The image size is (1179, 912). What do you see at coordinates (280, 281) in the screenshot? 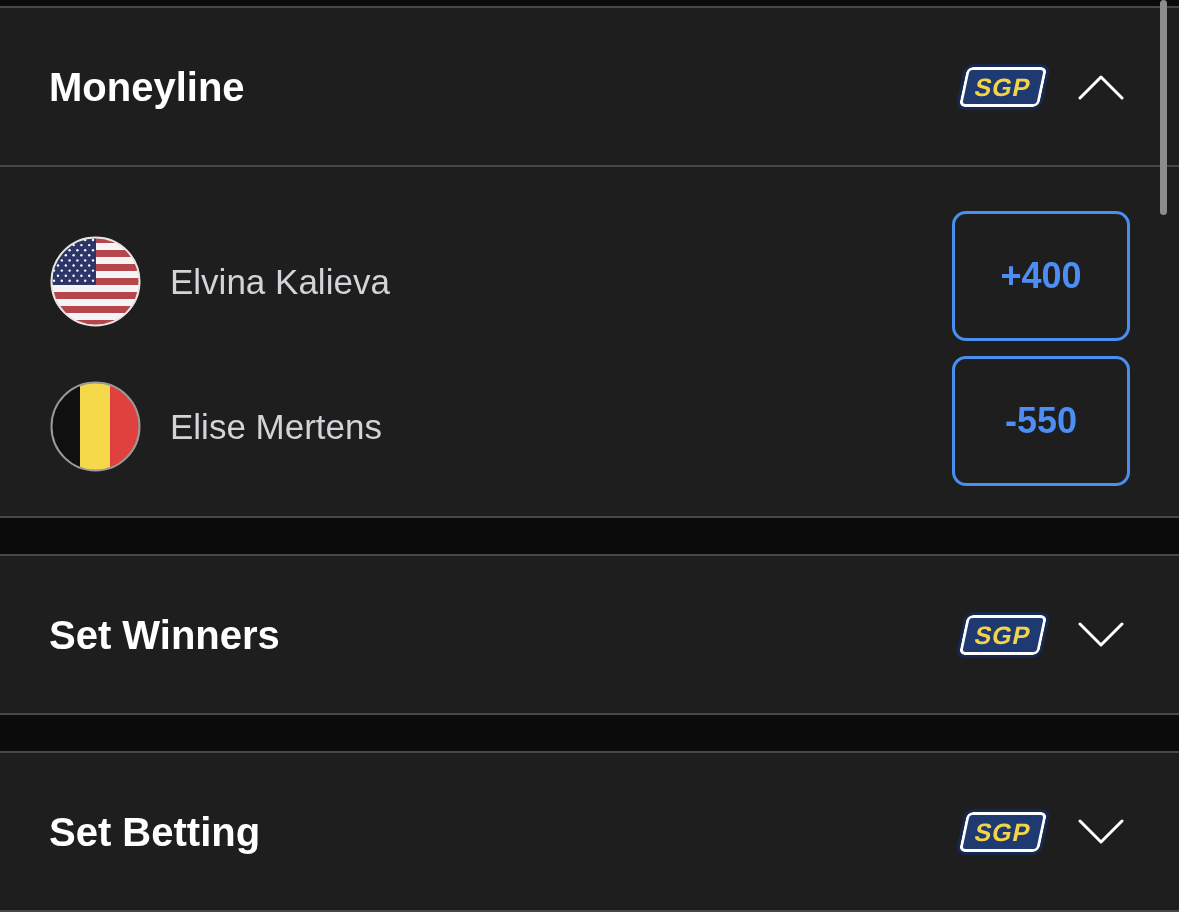
I see `player-name: Elvina Kalieva` at bounding box center [280, 281].